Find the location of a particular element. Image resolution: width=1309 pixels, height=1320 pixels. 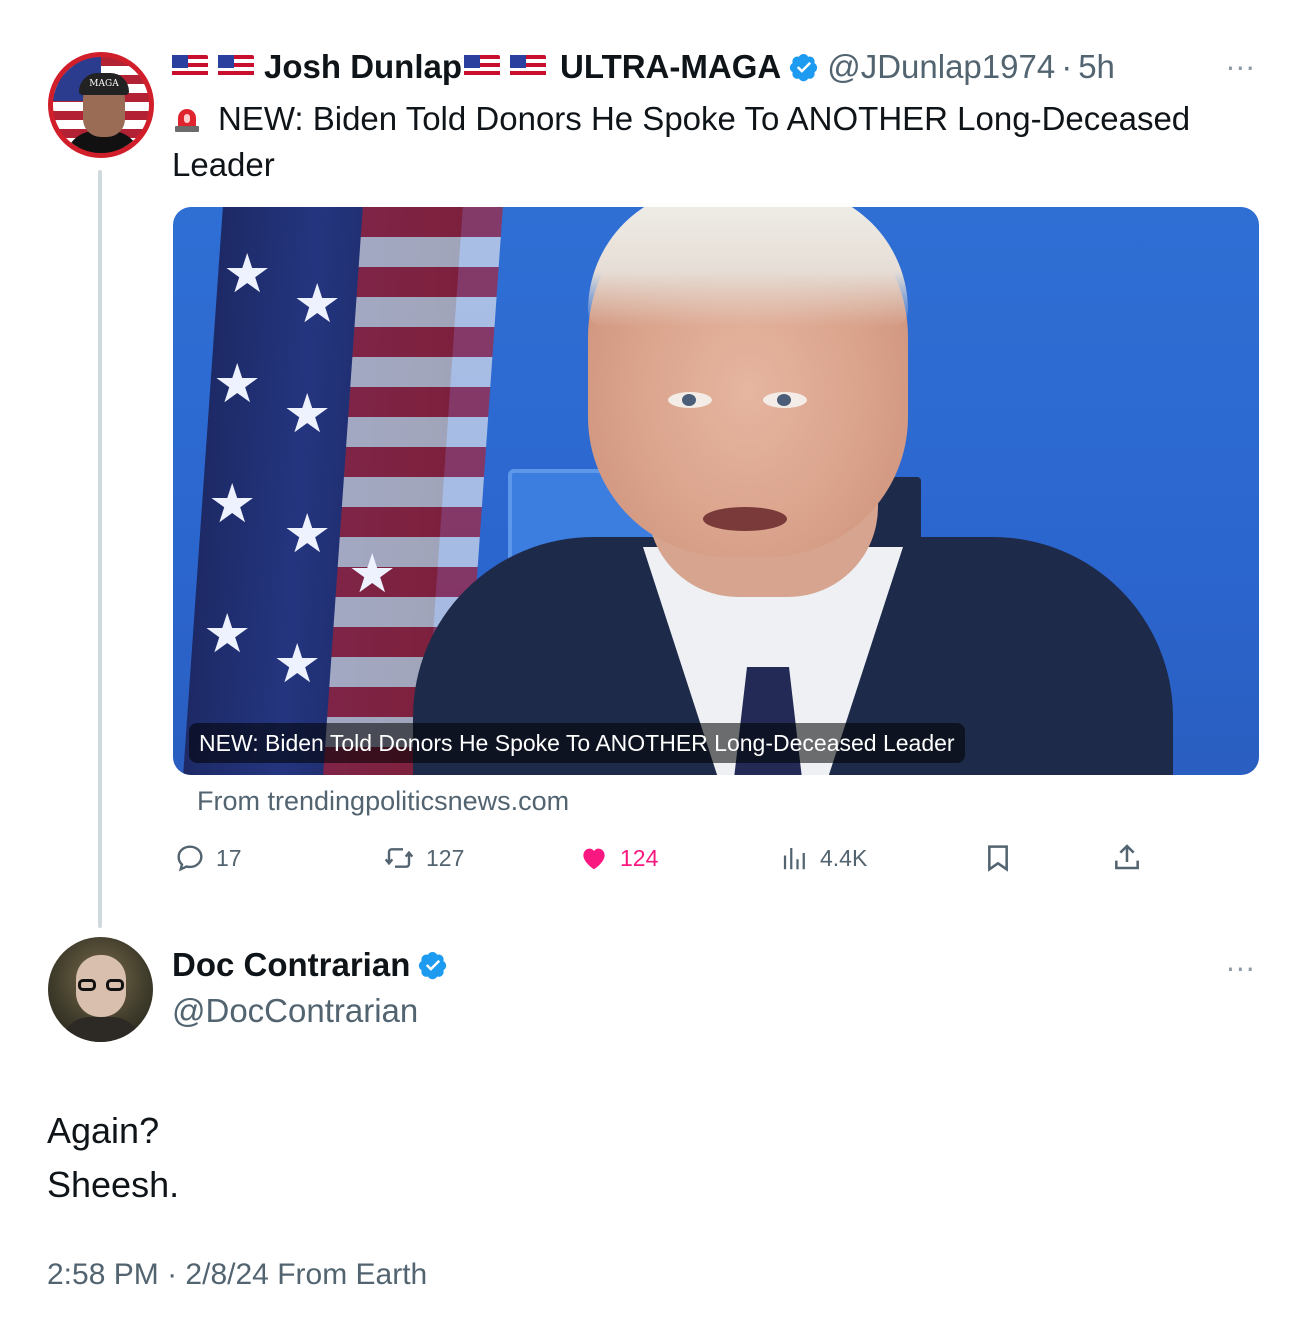

views-count: 4.4K is located at coordinates (844, 857).